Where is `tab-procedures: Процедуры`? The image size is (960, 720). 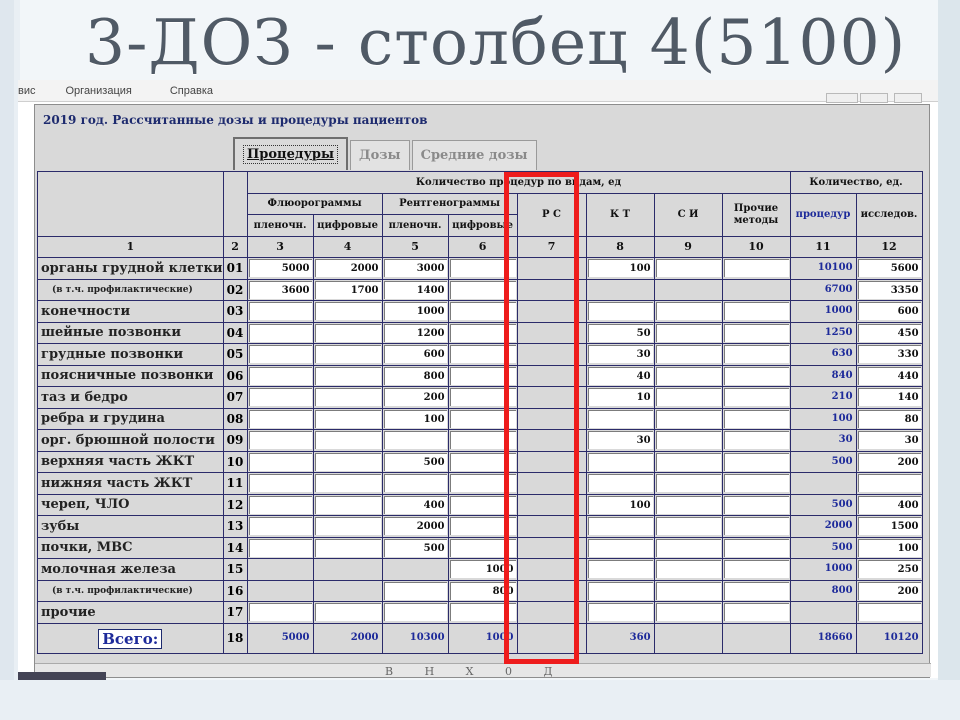 tab-procedures: Процедуры is located at coordinates (291, 153).